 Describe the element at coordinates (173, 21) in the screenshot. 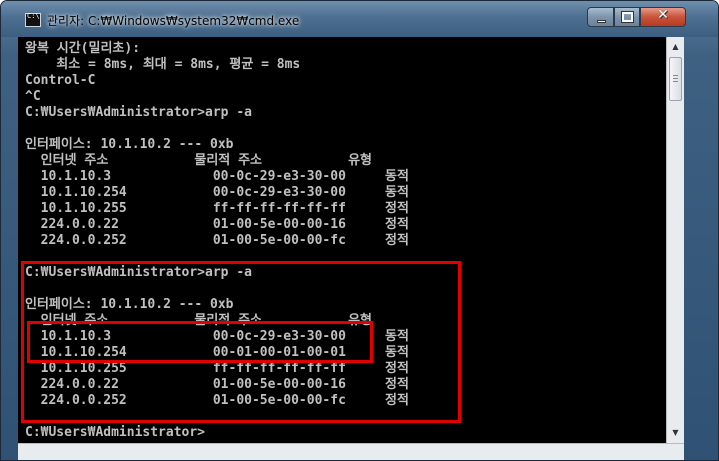

I see `window-title: 관리자: C:₩Windows₩system32₩cmd.exe` at that location.